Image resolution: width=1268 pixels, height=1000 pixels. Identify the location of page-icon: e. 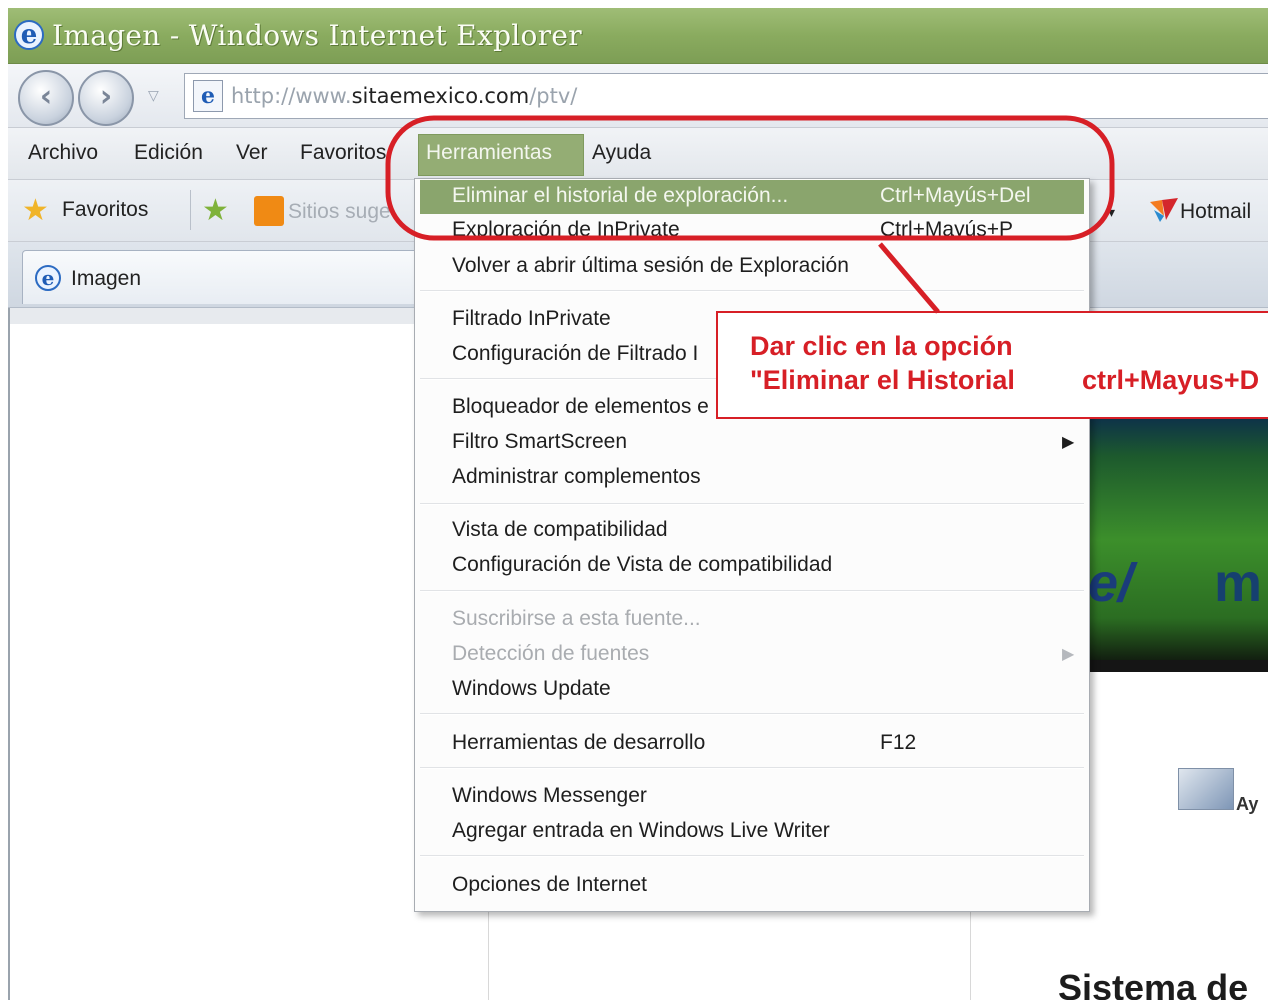
(208, 96).